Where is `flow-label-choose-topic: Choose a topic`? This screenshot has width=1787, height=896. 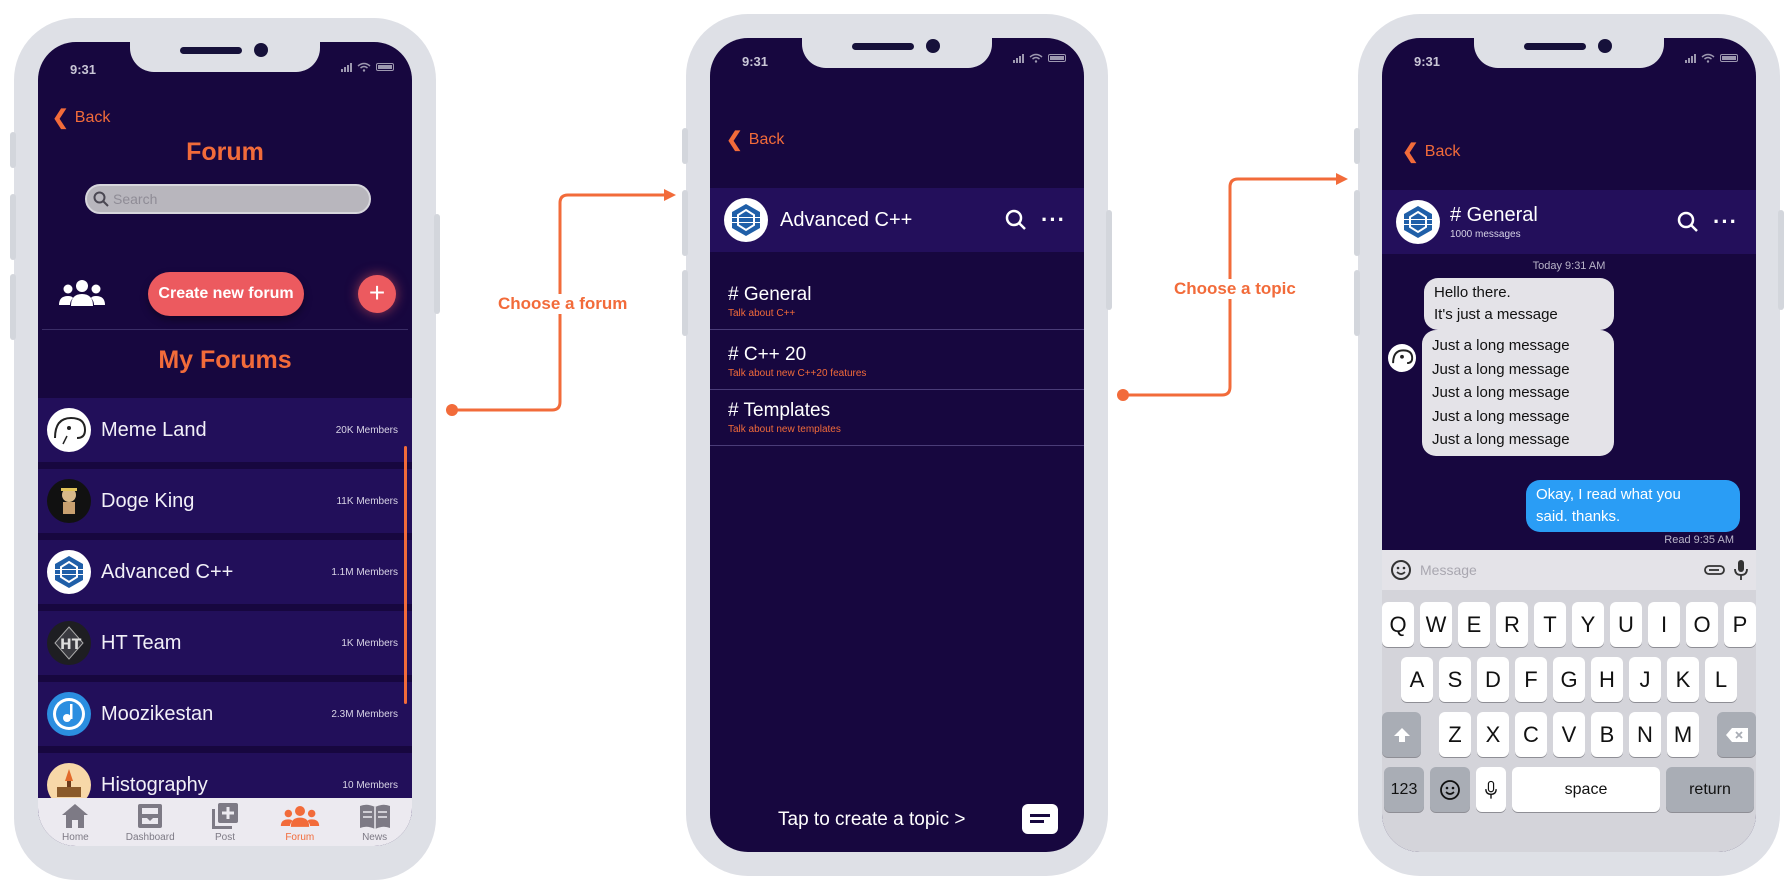 flow-label-choose-topic: Choose a topic is located at coordinates (1235, 289).